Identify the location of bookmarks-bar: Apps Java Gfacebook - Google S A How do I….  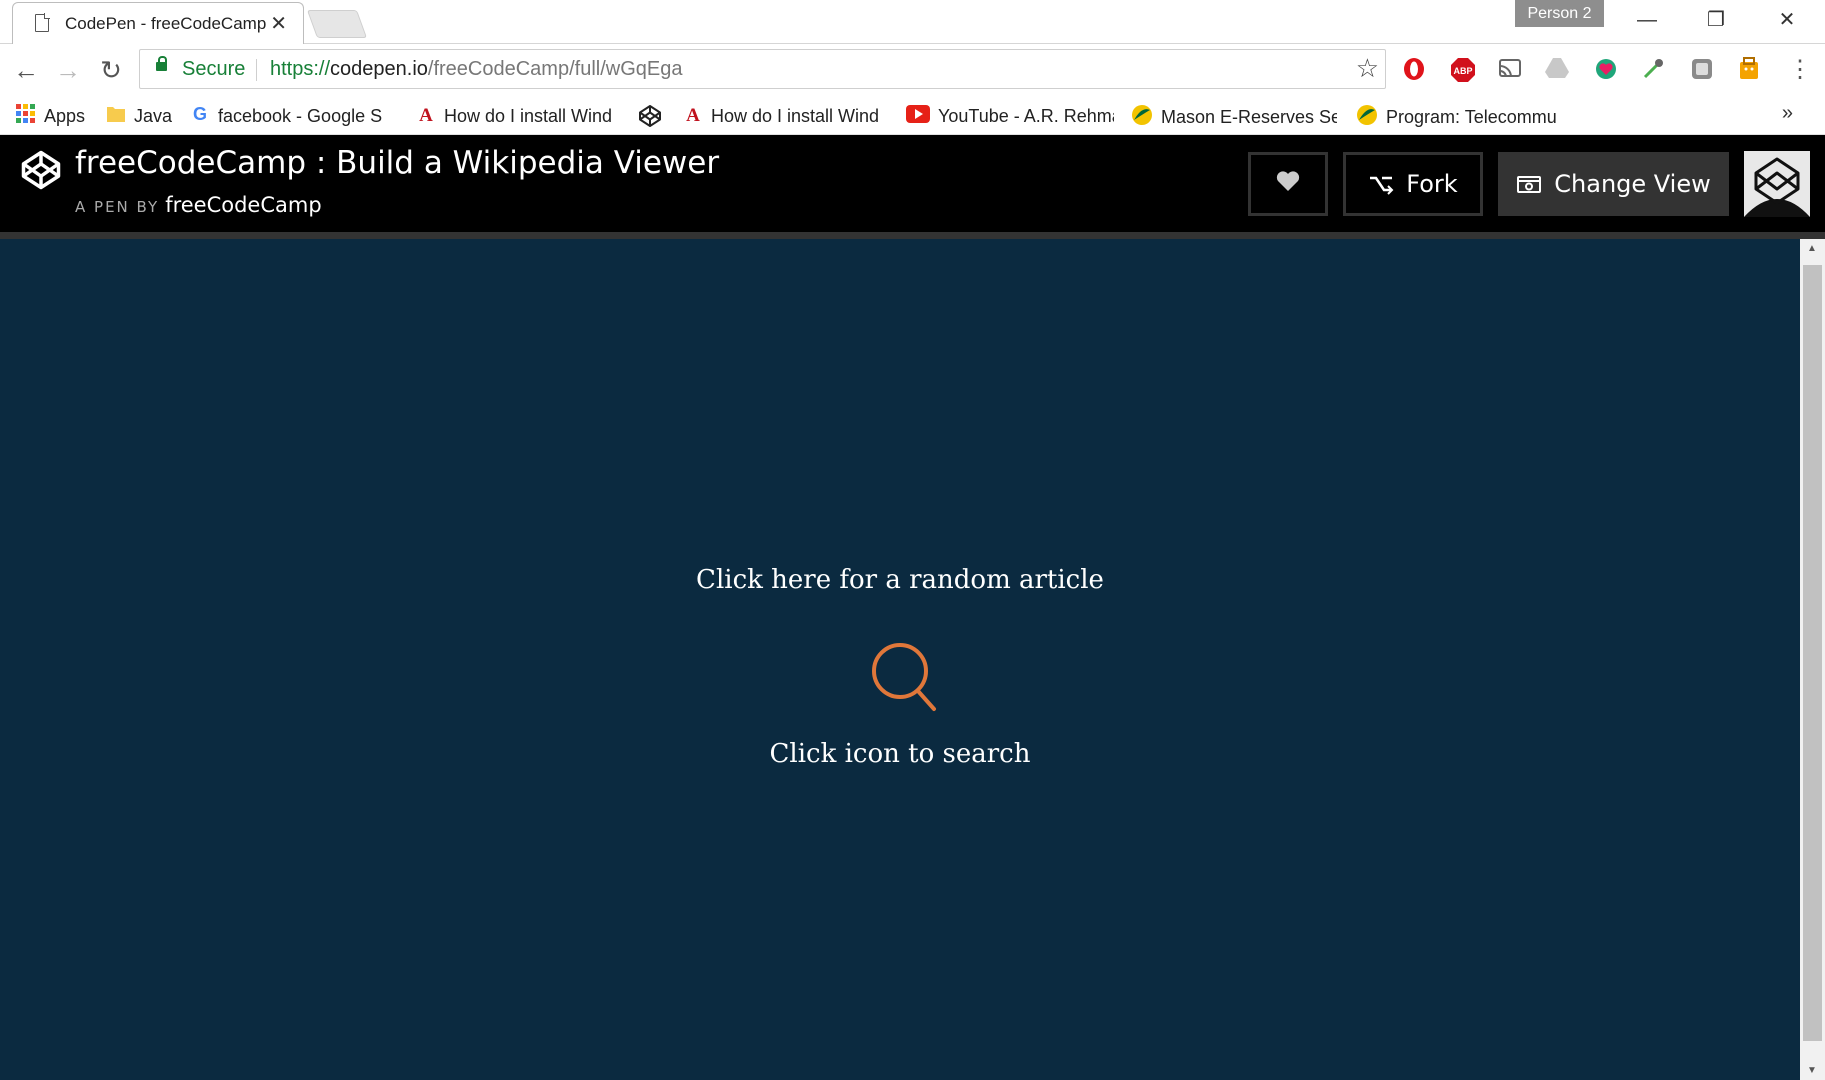
(912, 115).